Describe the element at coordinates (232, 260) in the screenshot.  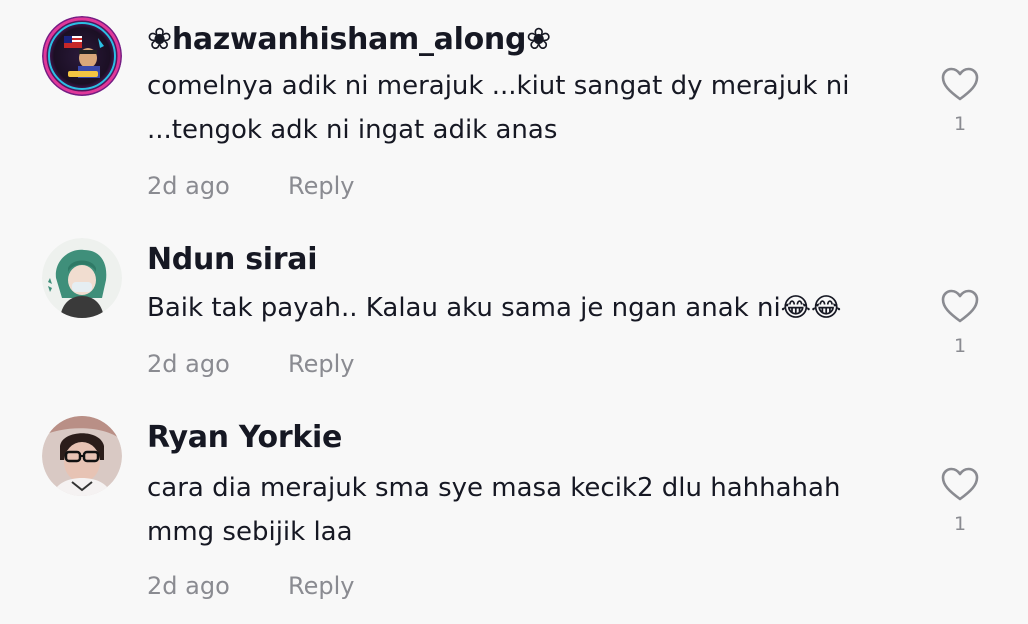
I see `comment-username: Ndun sirai` at that location.